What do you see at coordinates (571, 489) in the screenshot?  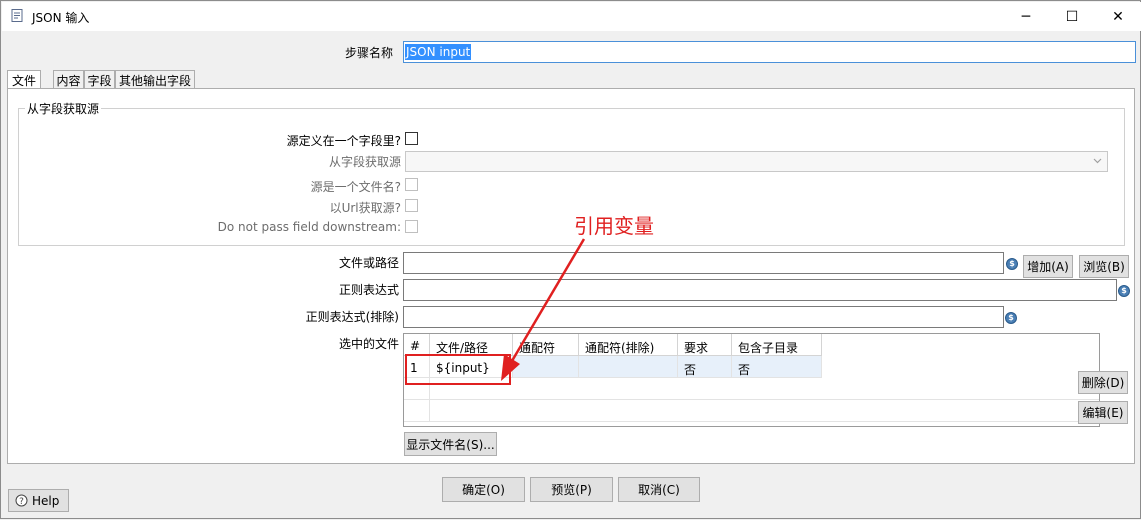 I see `preview-button: 预览(P)` at bounding box center [571, 489].